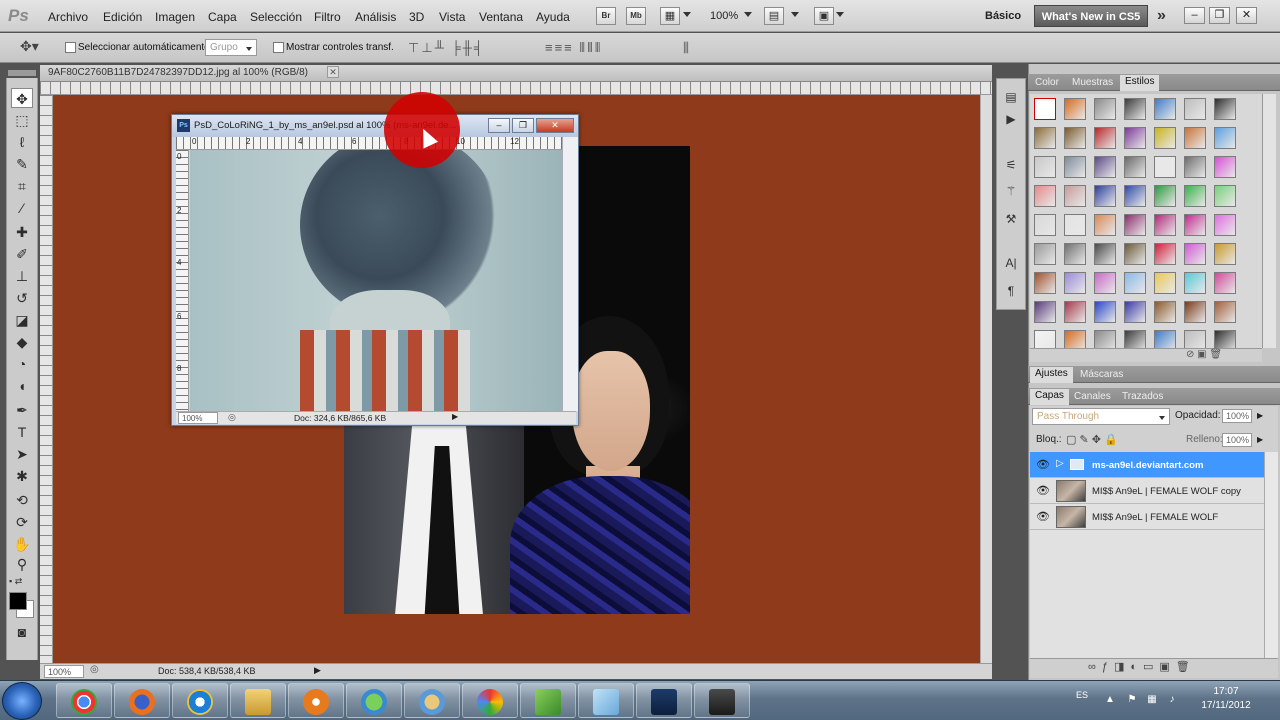 The height and width of the screenshot is (720, 1280). What do you see at coordinates (1152, 700) in the screenshot?
I see `tray-network-icon: ▦` at bounding box center [1152, 700].